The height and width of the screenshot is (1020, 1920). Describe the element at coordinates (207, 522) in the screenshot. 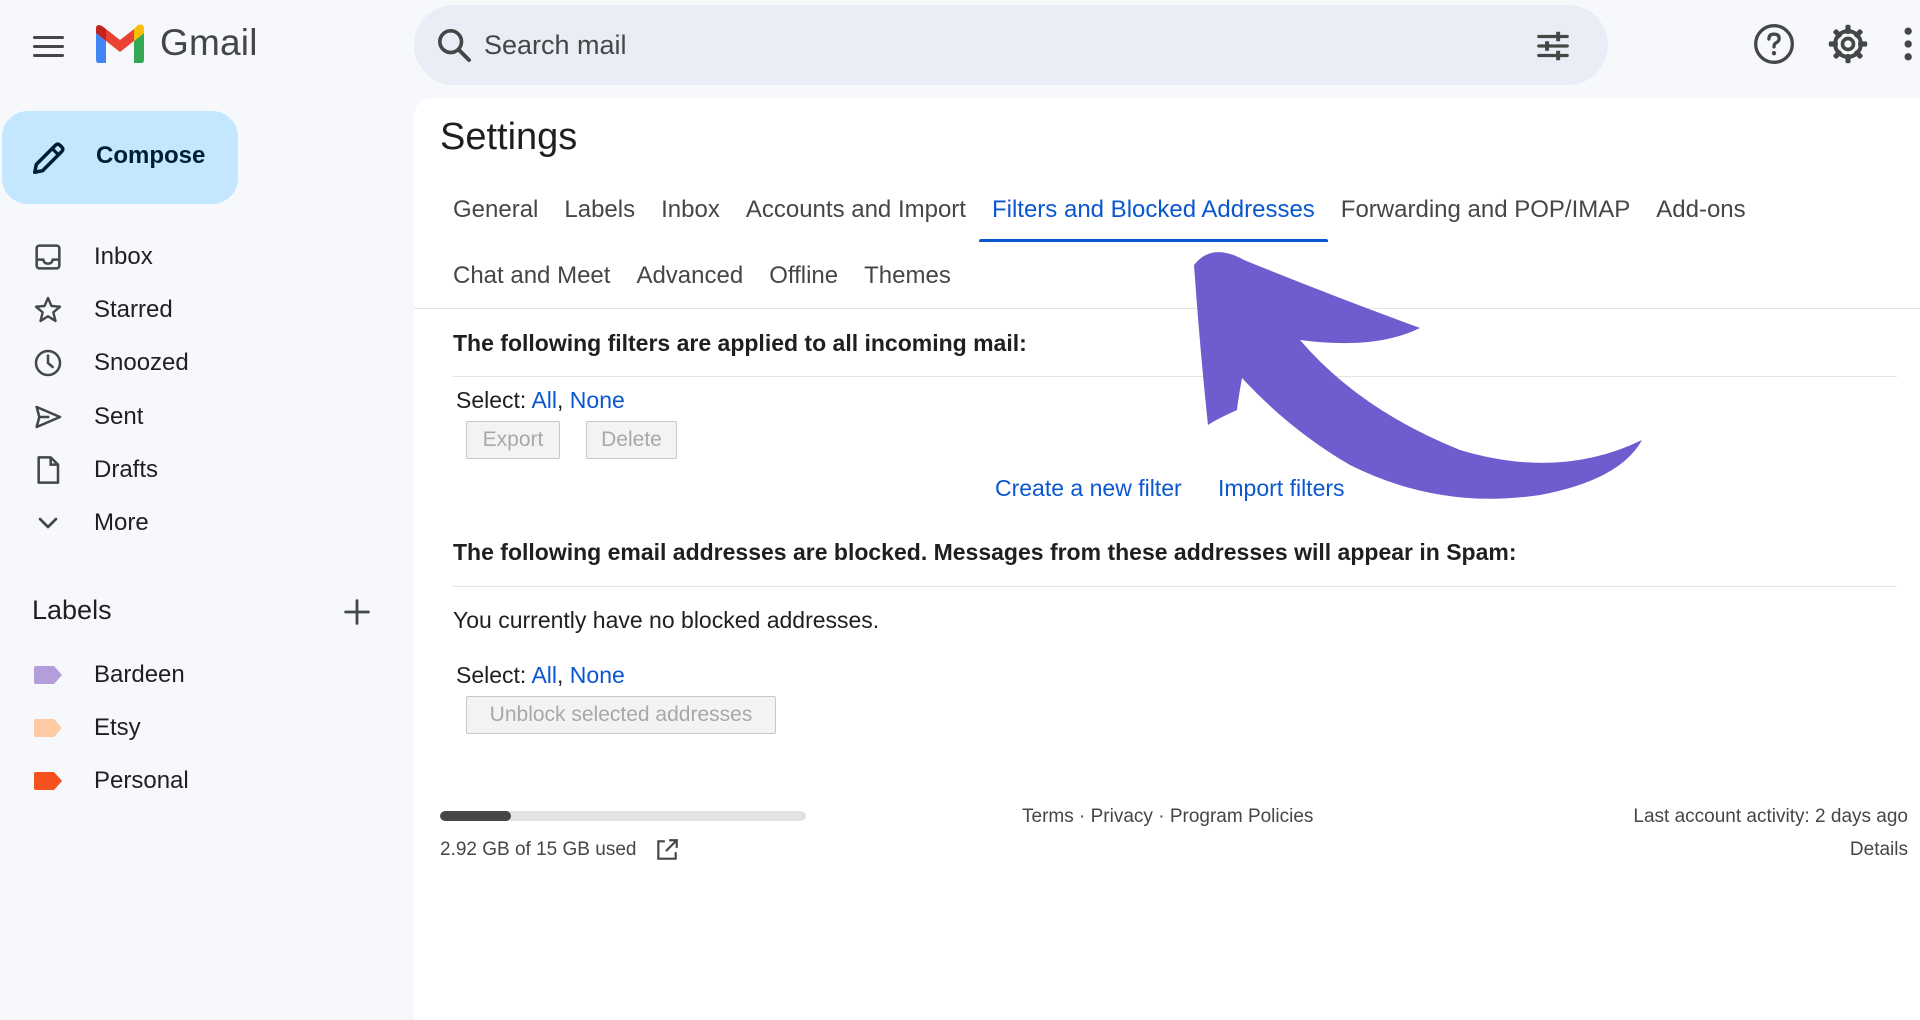

I see `sidebar-item-more: More` at that location.